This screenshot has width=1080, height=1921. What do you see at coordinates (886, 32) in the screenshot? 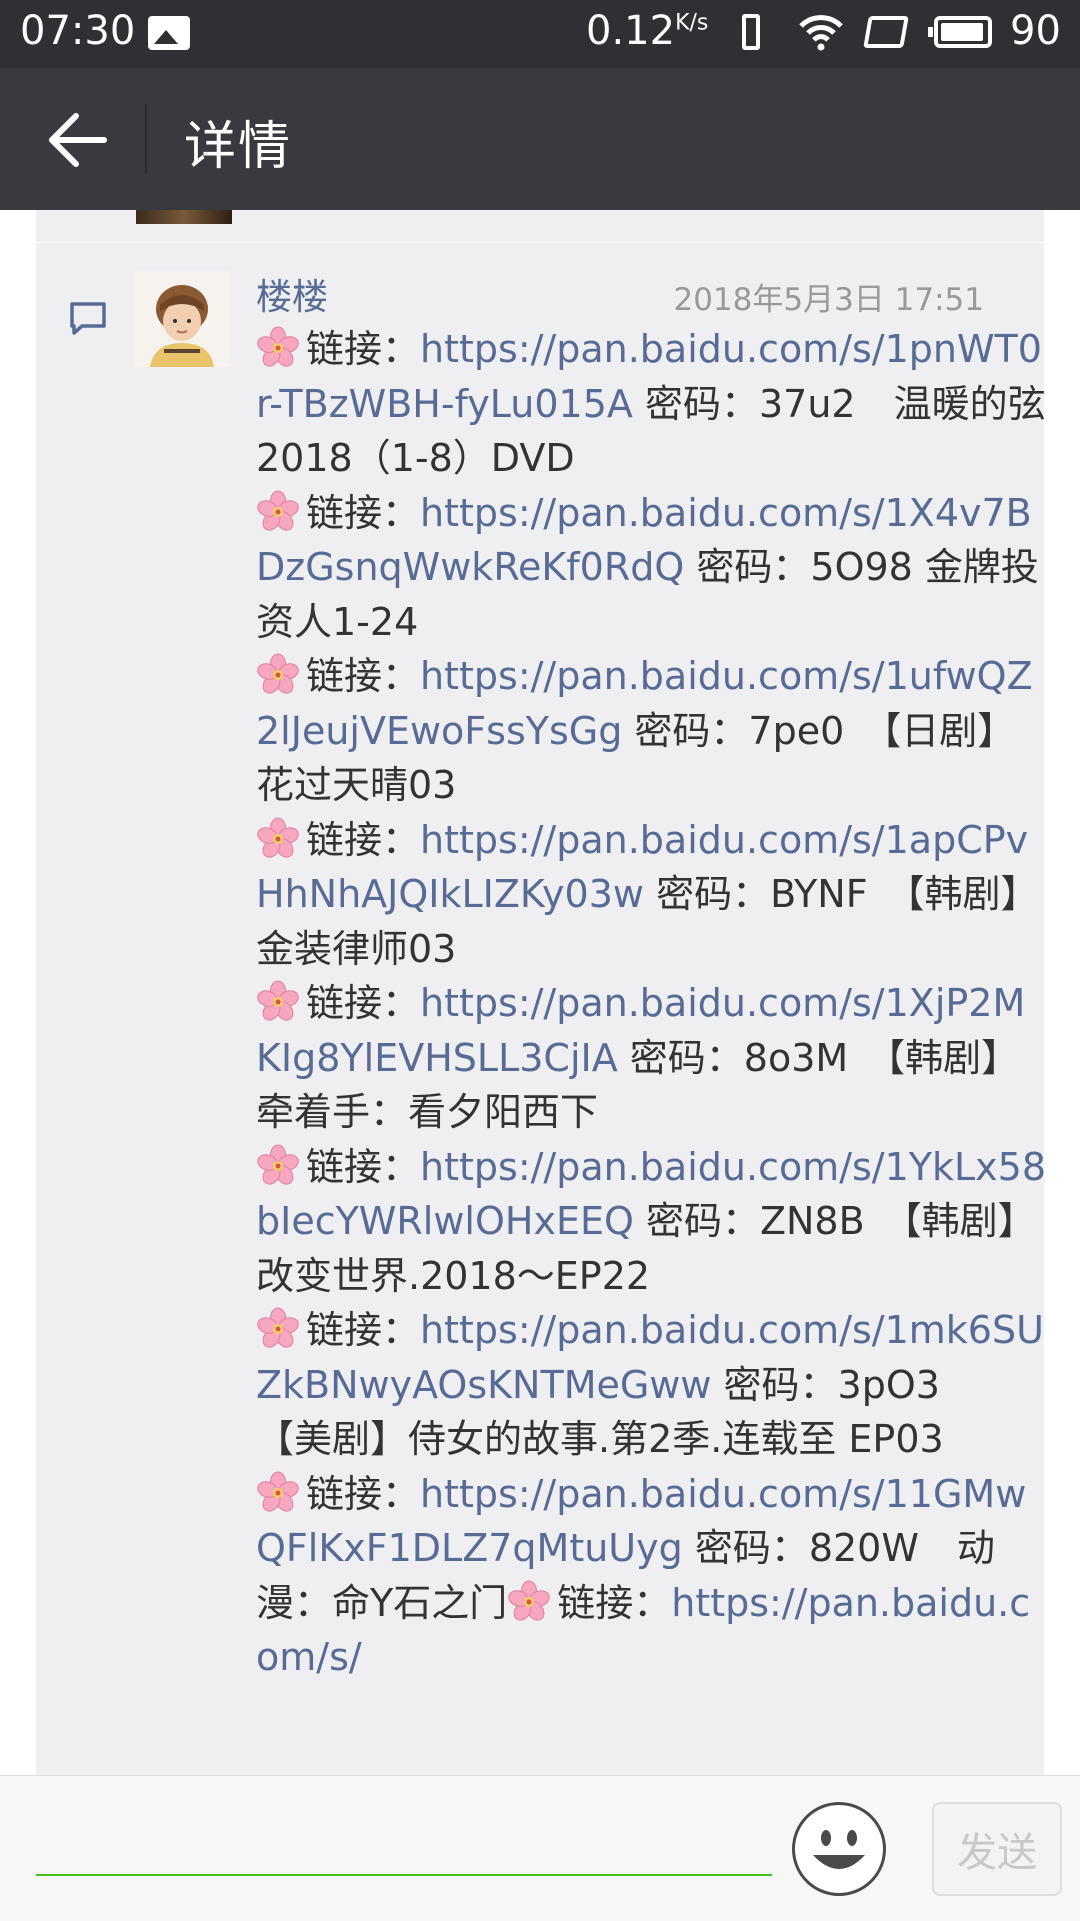
I see `sim-card-icon` at bounding box center [886, 32].